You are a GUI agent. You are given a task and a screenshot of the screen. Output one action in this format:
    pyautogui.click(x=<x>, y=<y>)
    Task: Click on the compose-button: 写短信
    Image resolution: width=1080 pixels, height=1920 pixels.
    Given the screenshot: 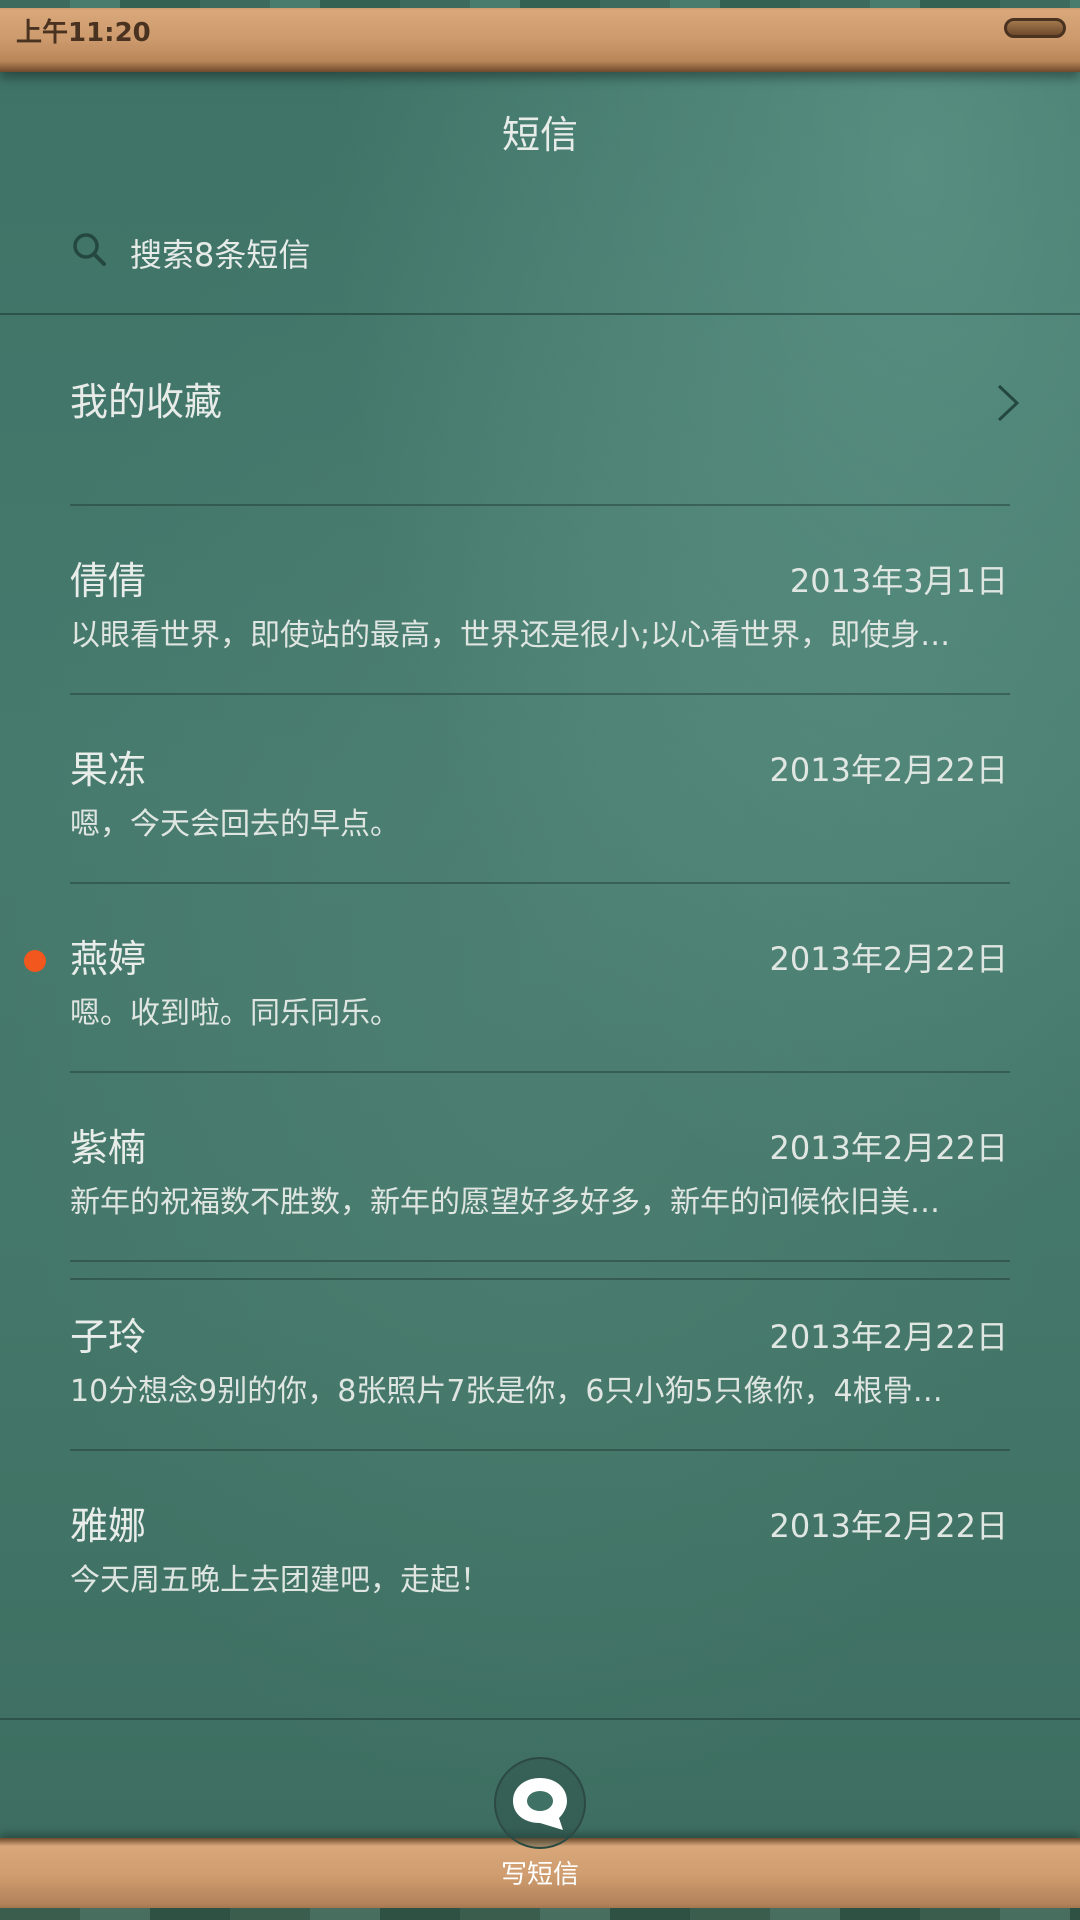 What is the action you would take?
    pyautogui.click(x=540, y=1826)
    